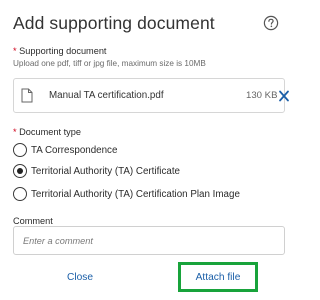 The width and height of the screenshot is (320, 300). I want to click on attach-file-button: Attach file, so click(218, 277).